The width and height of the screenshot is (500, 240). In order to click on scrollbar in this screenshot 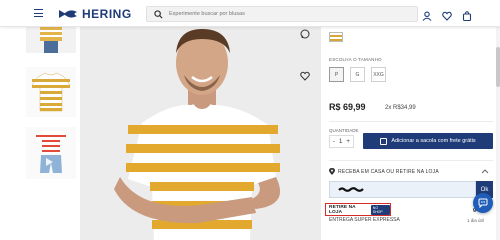, I will do `click(498, 133)`.